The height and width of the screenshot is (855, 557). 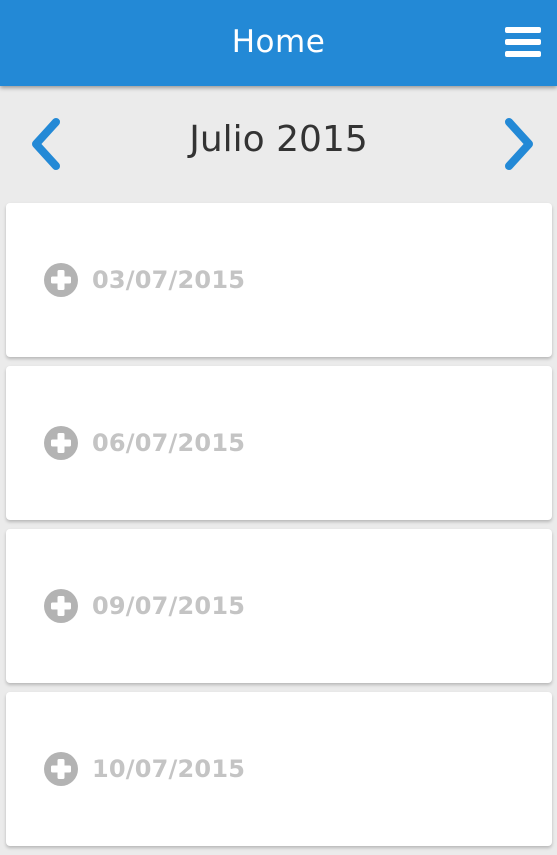 What do you see at coordinates (169, 769) in the screenshot?
I see `entry-date: 10/07/2015` at bounding box center [169, 769].